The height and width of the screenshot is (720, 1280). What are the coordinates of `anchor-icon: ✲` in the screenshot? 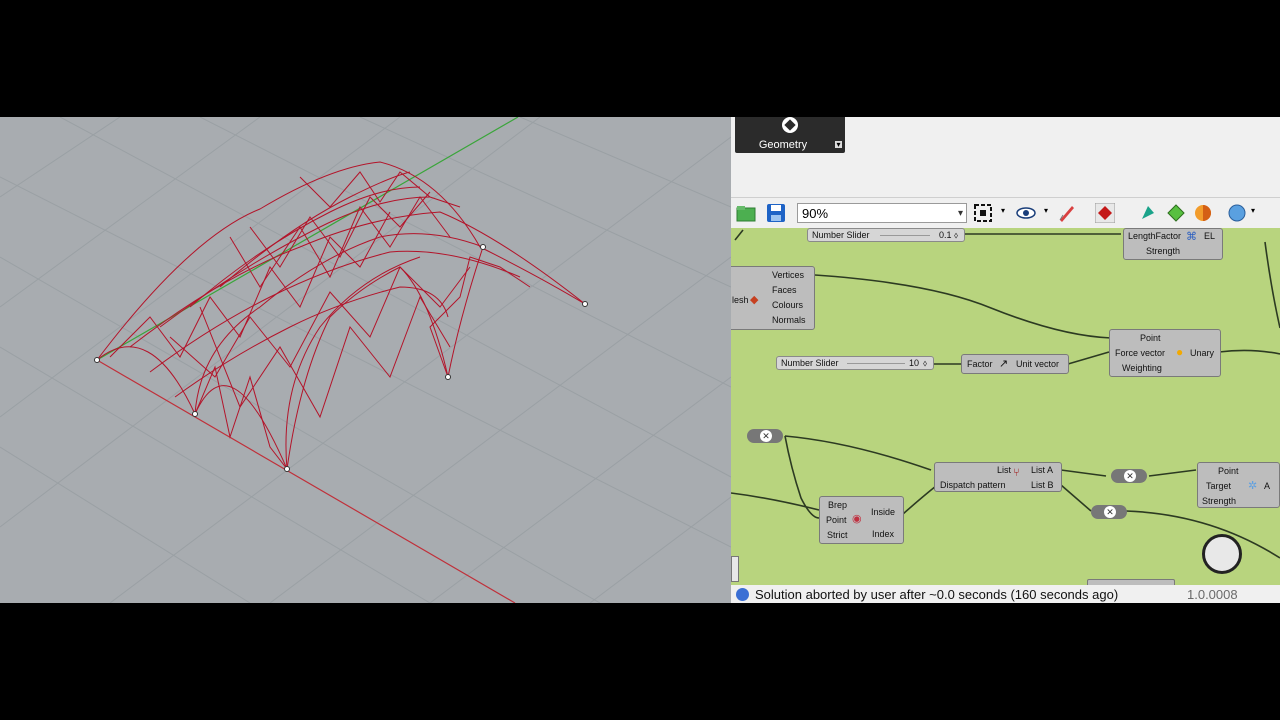 It's located at (1253, 486).